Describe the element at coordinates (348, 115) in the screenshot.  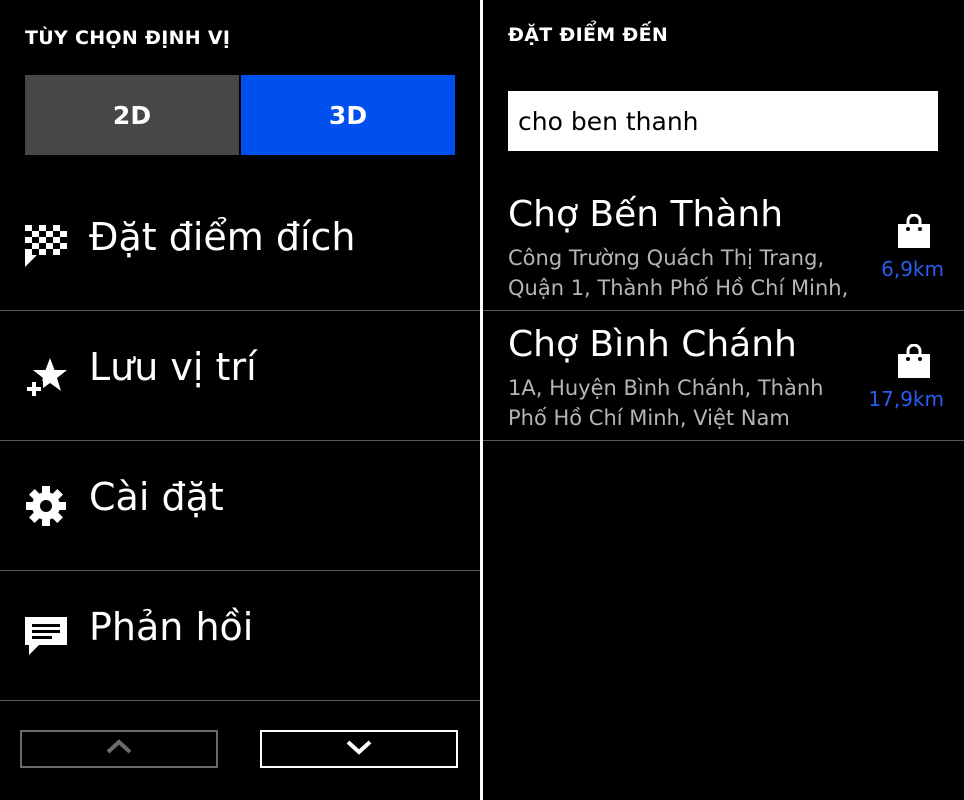
I see `view-3d-button: 3D` at that location.